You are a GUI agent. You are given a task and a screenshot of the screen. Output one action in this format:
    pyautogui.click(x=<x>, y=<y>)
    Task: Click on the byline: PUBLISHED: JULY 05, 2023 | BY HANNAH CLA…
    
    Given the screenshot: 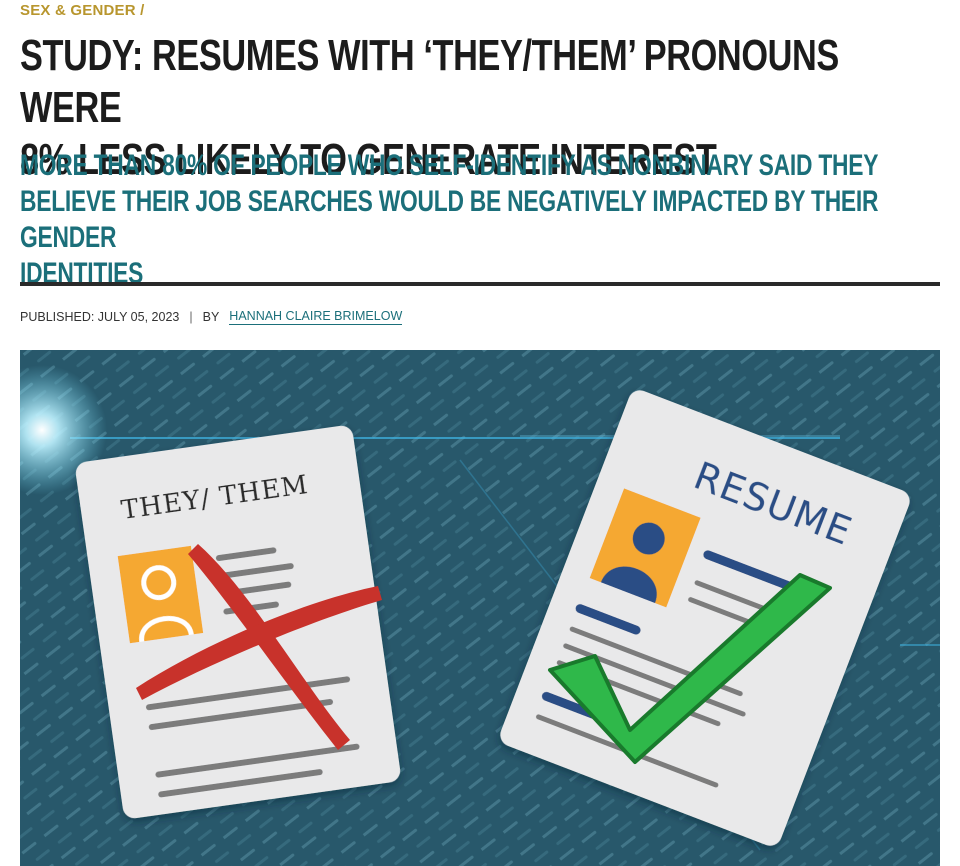 What is the action you would take?
    pyautogui.click(x=211, y=317)
    